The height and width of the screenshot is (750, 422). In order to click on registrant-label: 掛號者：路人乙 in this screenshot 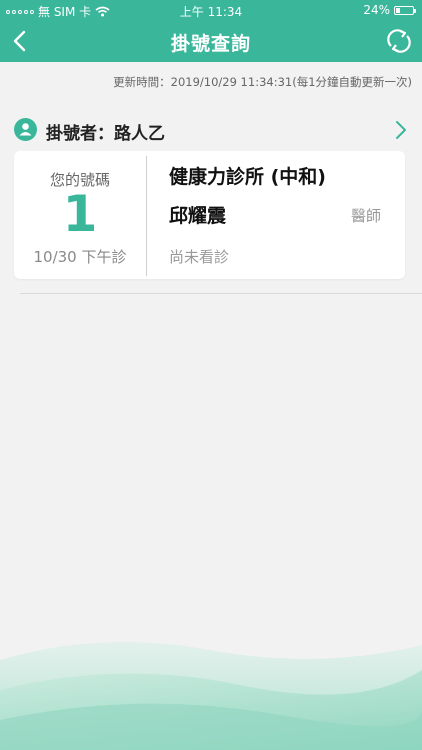, I will do `click(105, 134)`.